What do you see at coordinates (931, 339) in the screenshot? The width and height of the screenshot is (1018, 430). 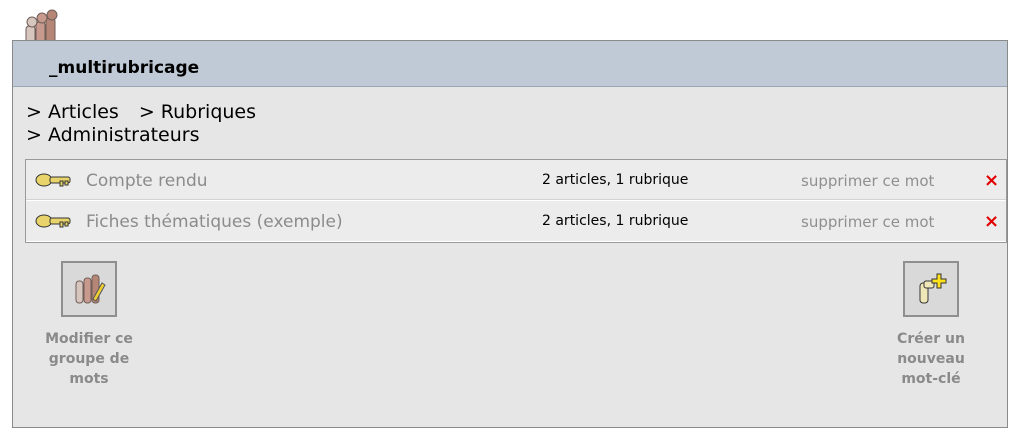 I see `create-line-1: Créer un` at bounding box center [931, 339].